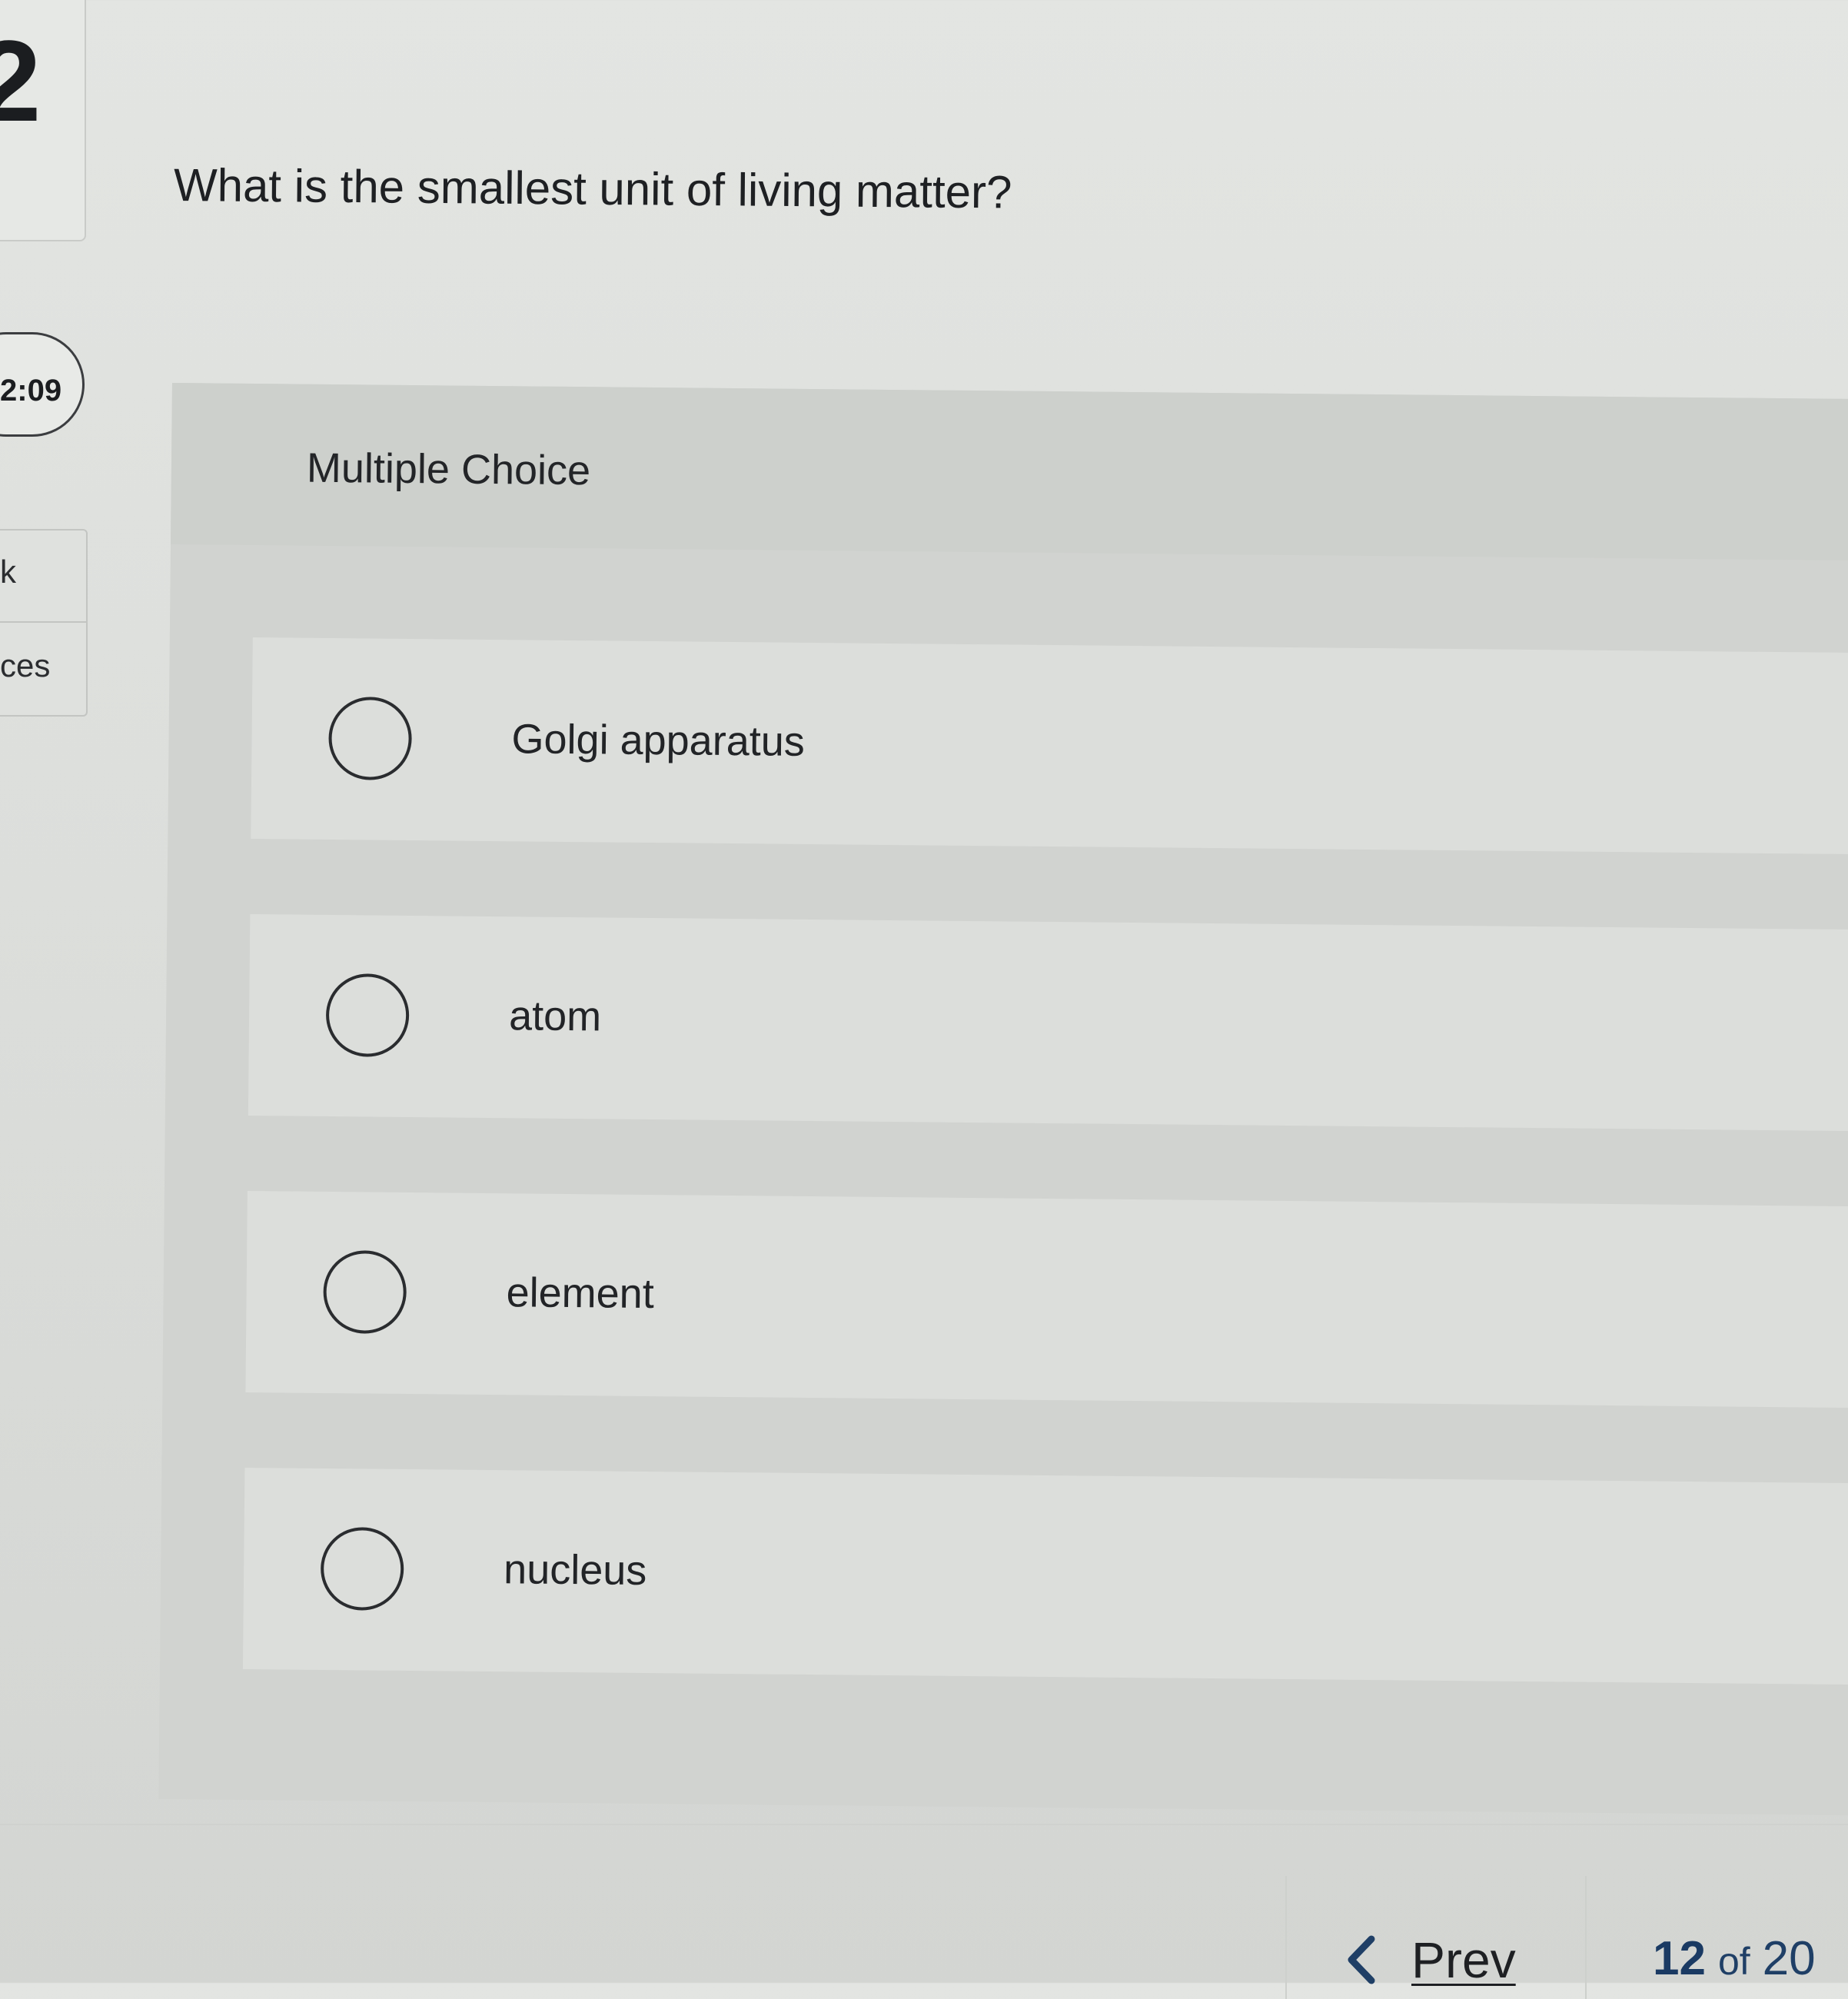 The width and height of the screenshot is (1848, 1999). What do you see at coordinates (21, 81) in the screenshot?
I see `question-number: 2` at bounding box center [21, 81].